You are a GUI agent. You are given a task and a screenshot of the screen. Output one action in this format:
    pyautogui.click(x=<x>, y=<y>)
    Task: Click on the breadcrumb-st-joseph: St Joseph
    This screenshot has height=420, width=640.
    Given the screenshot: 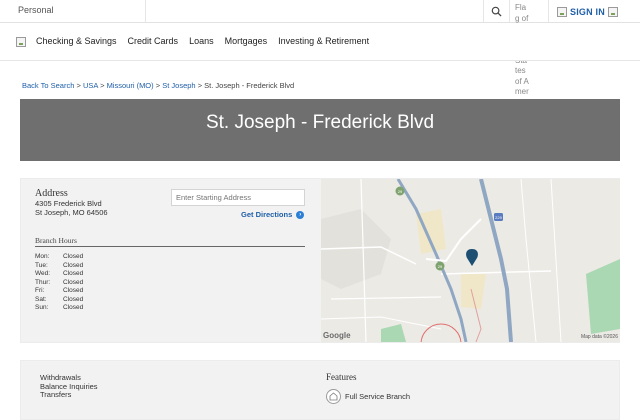 What is the action you would take?
    pyautogui.click(x=178, y=85)
    